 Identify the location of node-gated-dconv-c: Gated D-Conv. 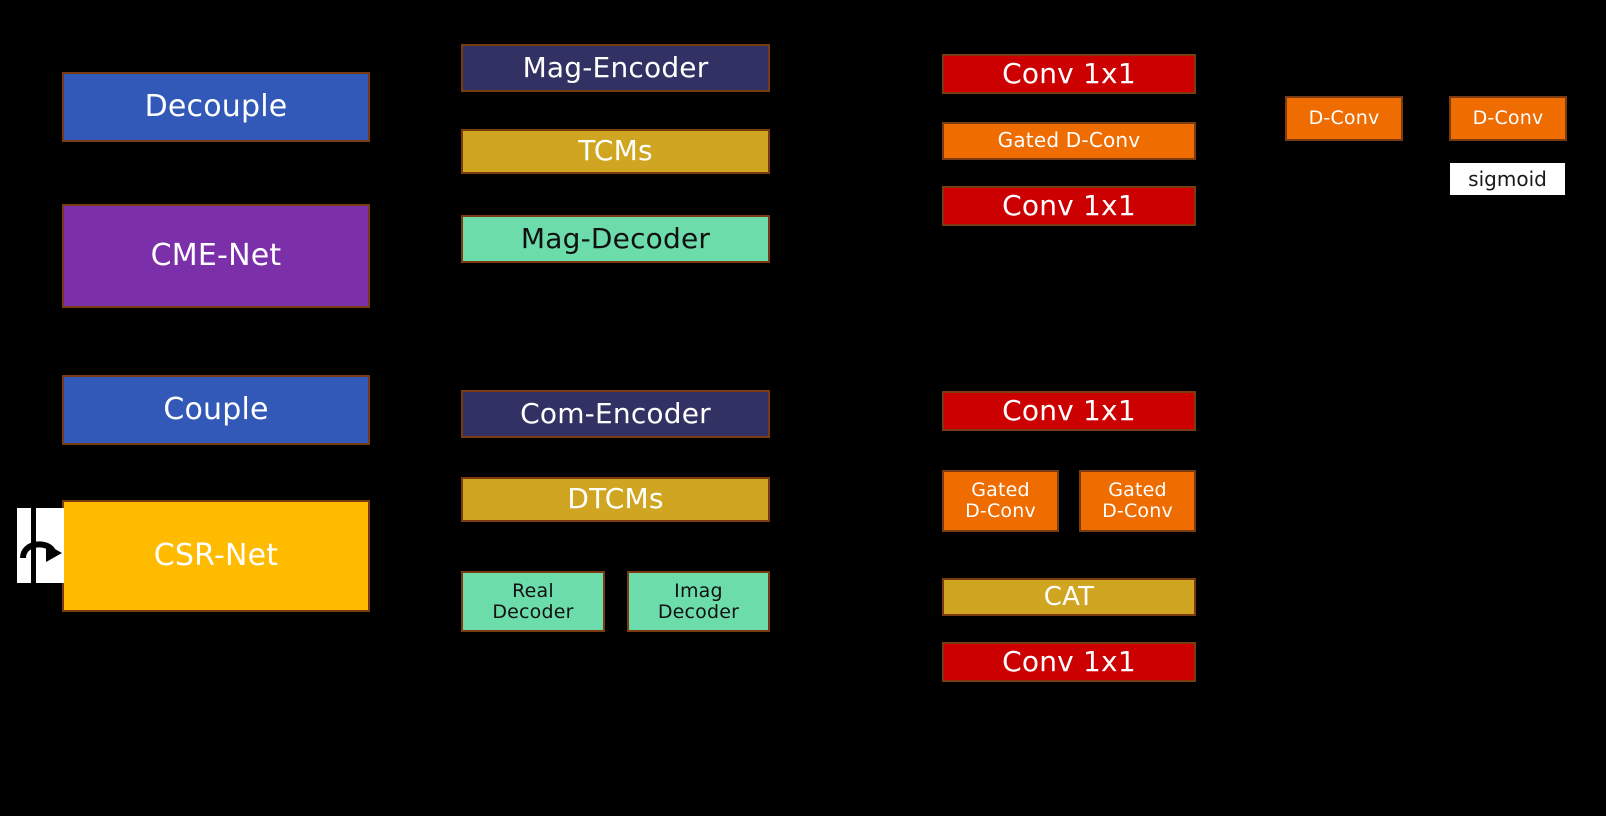
(1137, 501).